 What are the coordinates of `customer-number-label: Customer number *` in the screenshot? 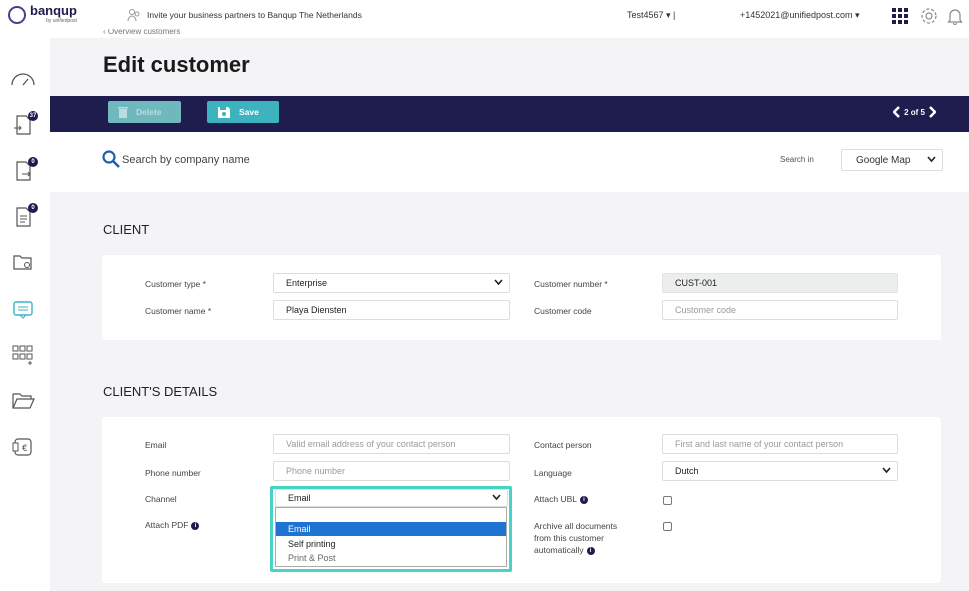 It's located at (571, 284).